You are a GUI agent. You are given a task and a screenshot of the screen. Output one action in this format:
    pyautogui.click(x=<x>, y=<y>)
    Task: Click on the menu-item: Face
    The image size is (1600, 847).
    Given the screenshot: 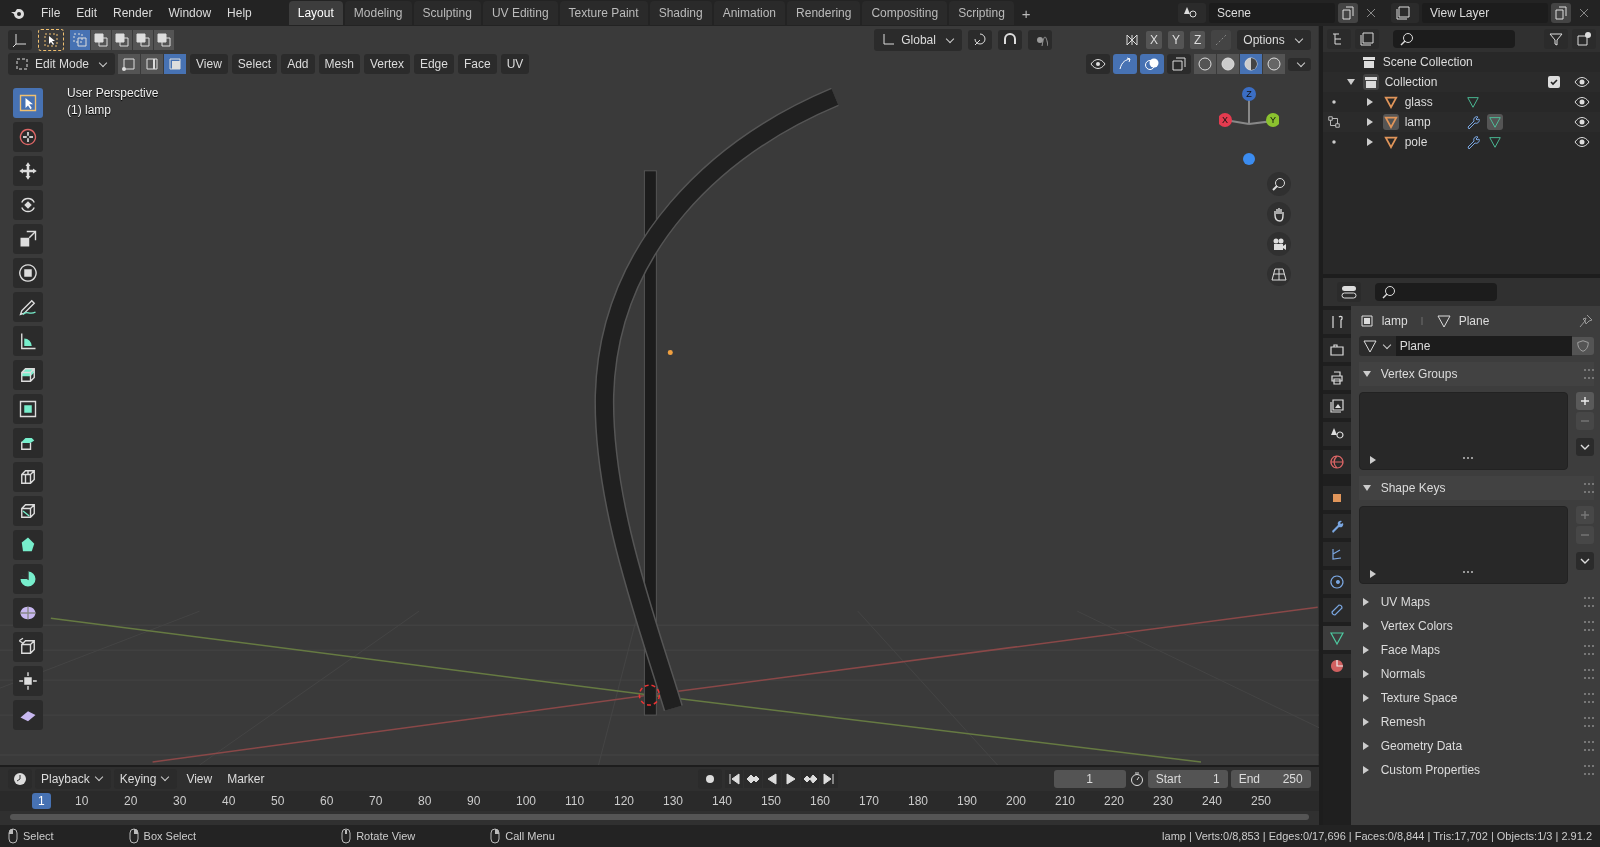 What is the action you would take?
    pyautogui.click(x=477, y=64)
    